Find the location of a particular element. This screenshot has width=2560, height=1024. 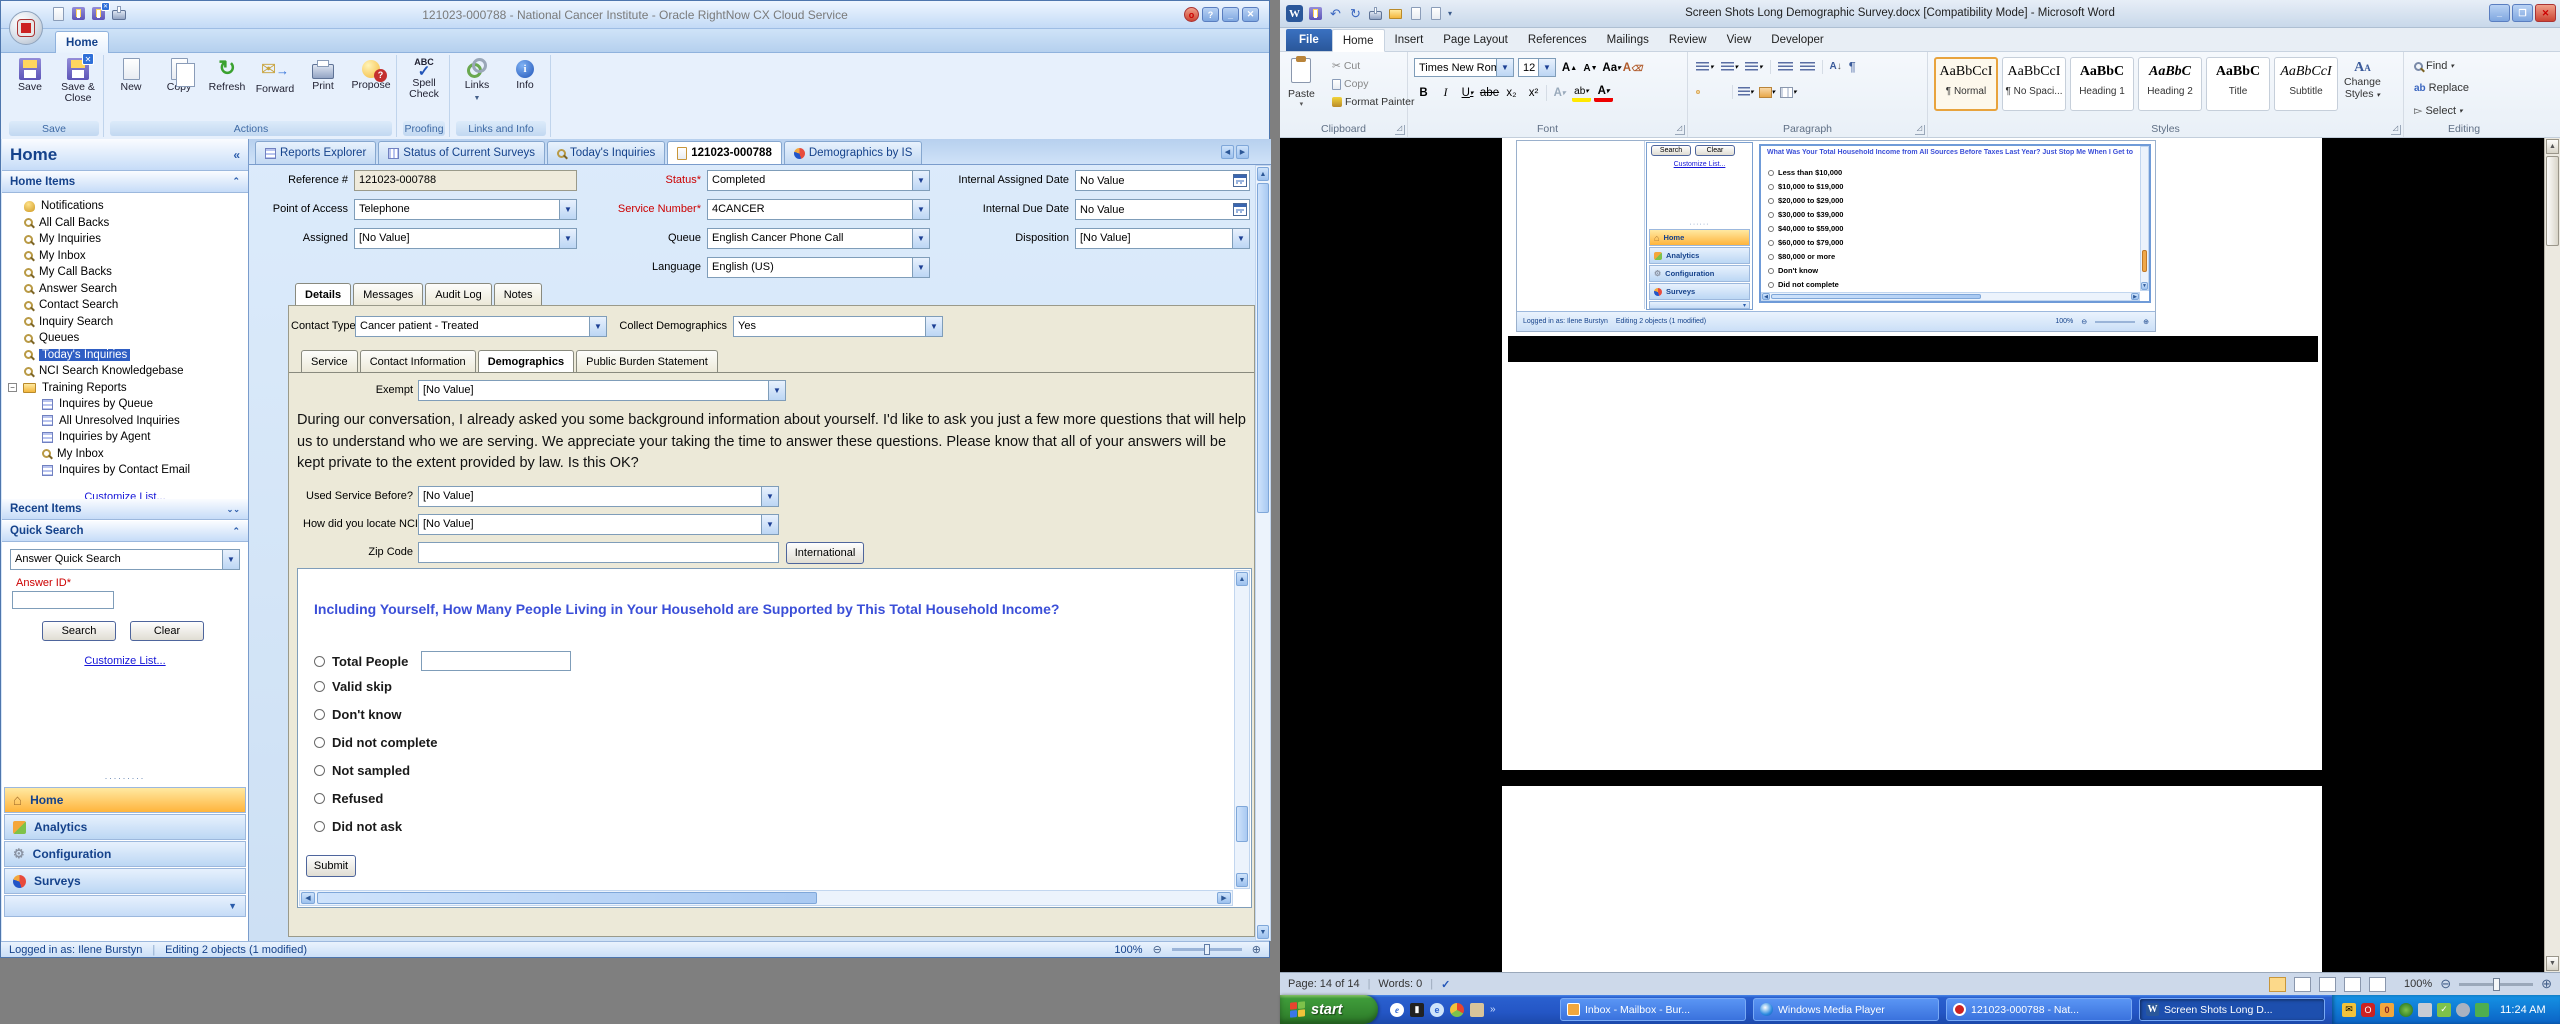

sidebar-item-contact-search: Contact Search is located at coordinates (125, 305).